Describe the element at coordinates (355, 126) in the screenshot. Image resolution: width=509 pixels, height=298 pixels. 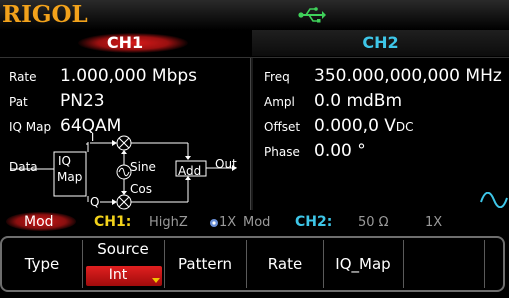
I see `ch2-offset-number: 0.000,0 V` at that location.